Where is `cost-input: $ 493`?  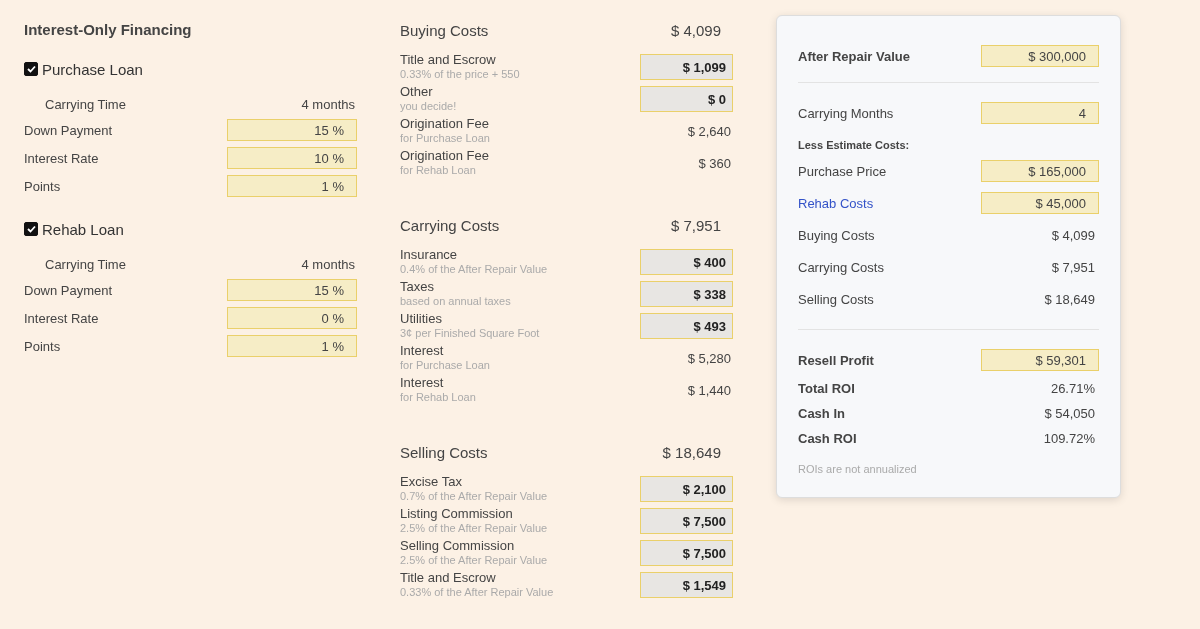 cost-input: $ 493 is located at coordinates (686, 326).